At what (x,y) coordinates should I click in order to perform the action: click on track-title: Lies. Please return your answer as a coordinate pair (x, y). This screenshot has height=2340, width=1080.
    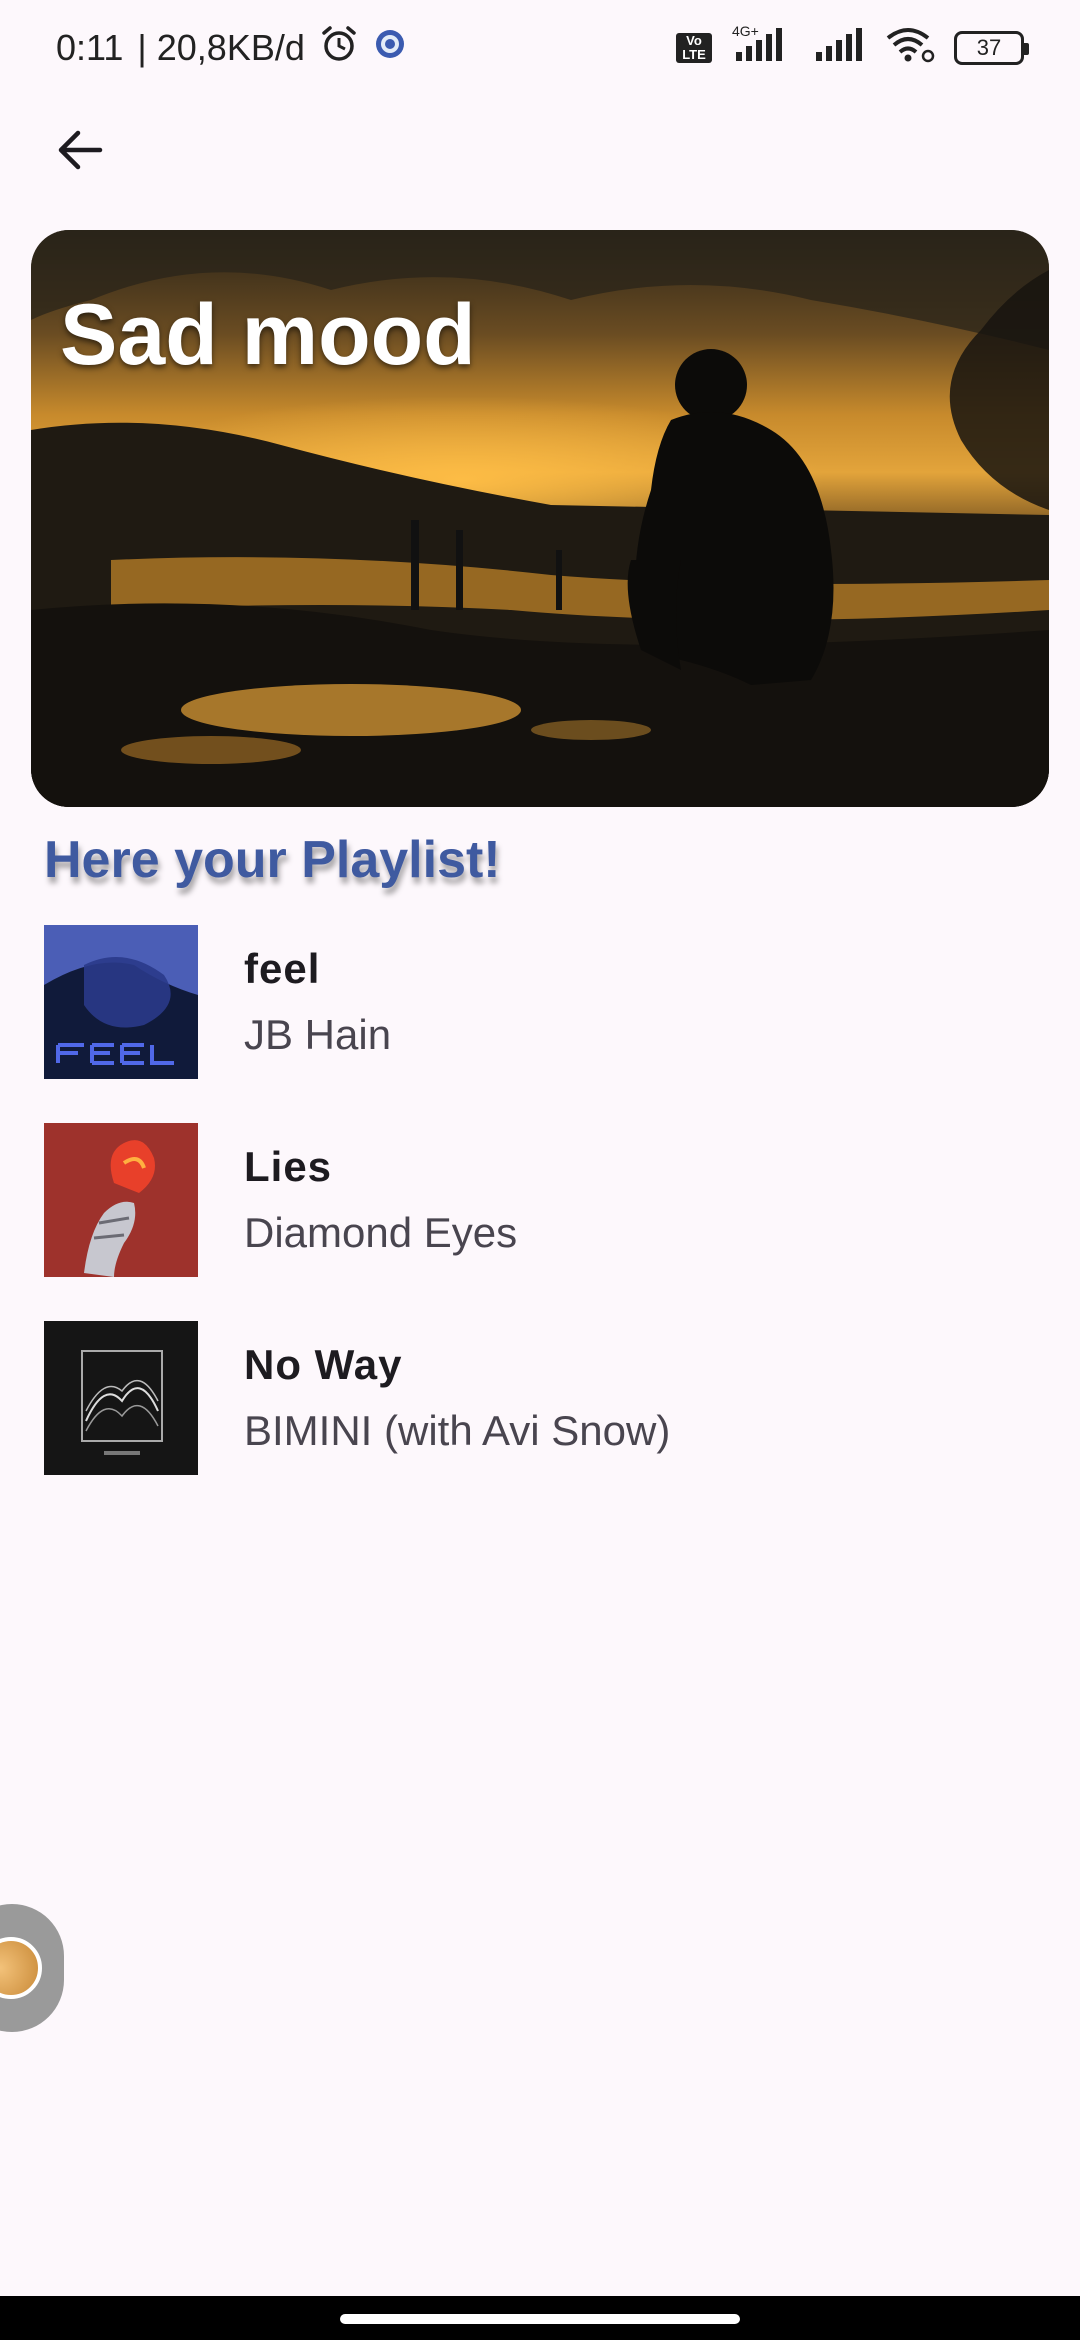
    Looking at the image, I should click on (288, 1166).